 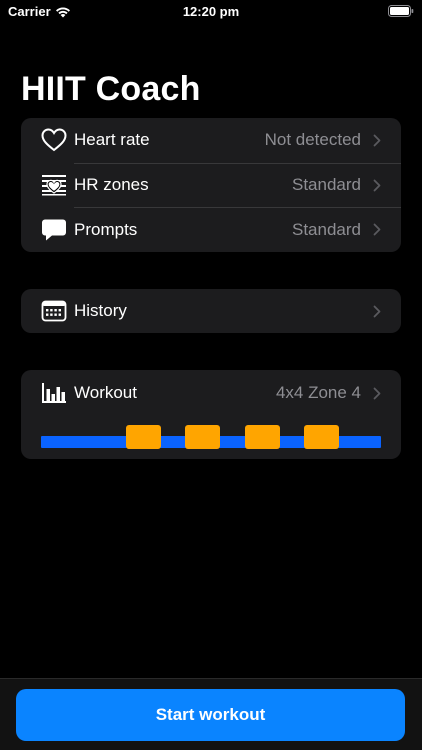 I want to click on bottom-bar: Start workout, so click(x=211, y=714).